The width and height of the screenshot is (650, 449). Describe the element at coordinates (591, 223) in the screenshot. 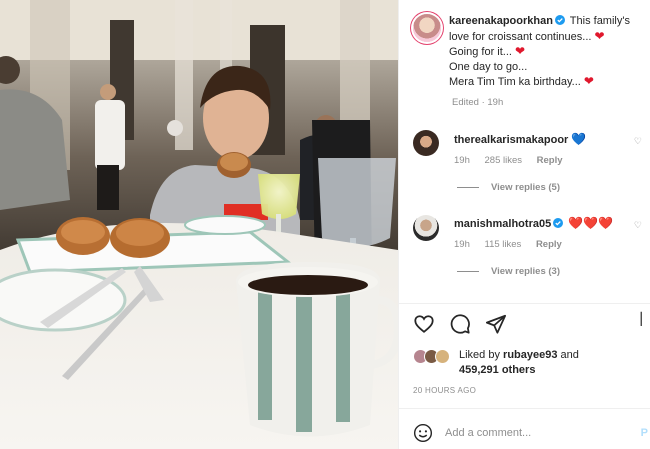

I see `red-hearts-icon: ❤️❤️❤️` at that location.